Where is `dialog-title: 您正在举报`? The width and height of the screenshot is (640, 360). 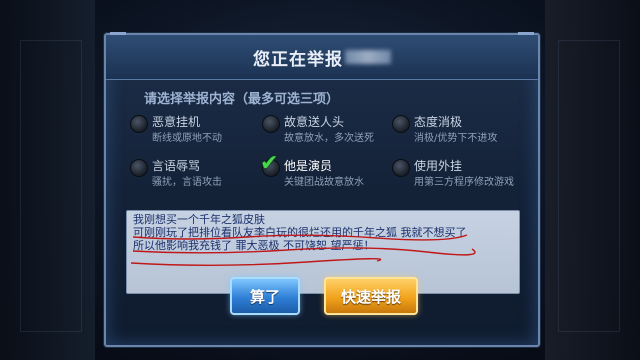
dialog-title: 您正在举报 is located at coordinates (298, 59).